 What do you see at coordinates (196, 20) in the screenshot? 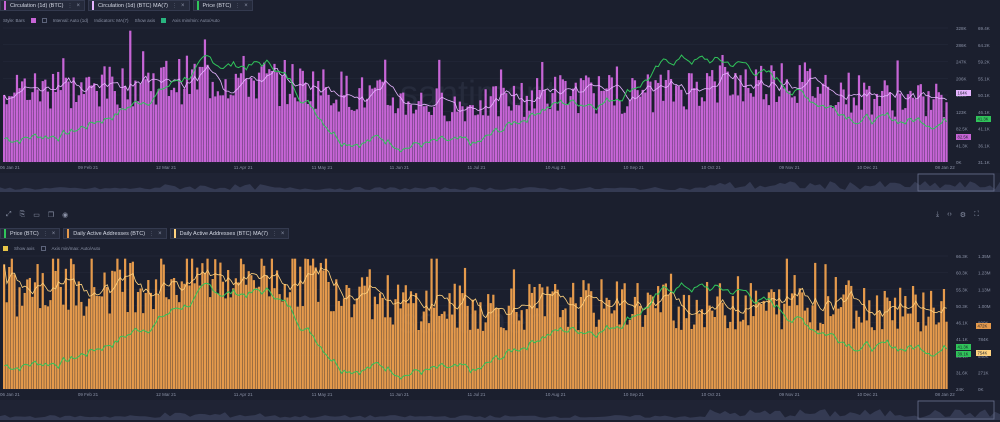
I see `axis-mode-selector: Axis min/min: Auto/Auto` at bounding box center [196, 20].